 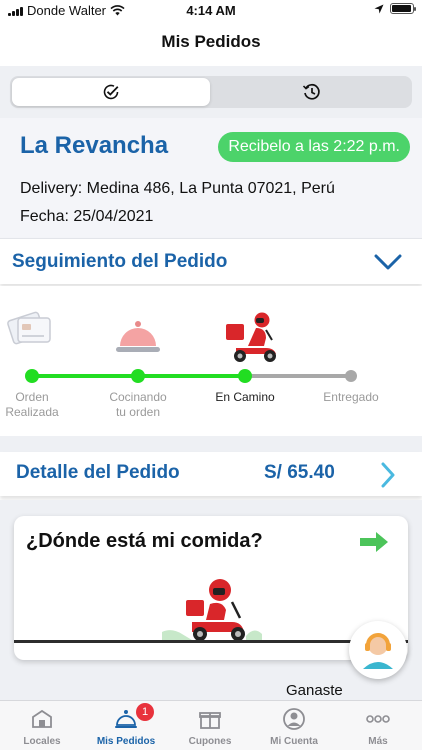 I want to click on tab-label: Más, so click(x=378, y=741).